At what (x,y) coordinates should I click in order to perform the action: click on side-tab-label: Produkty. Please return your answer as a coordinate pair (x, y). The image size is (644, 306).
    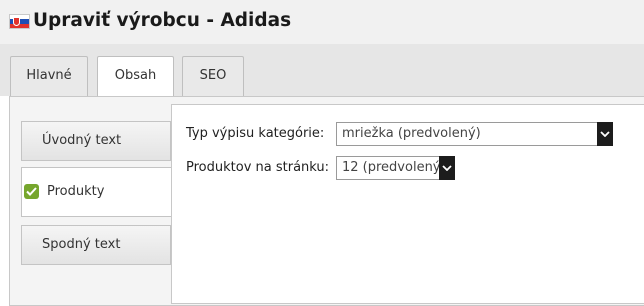
    Looking at the image, I should click on (76, 191).